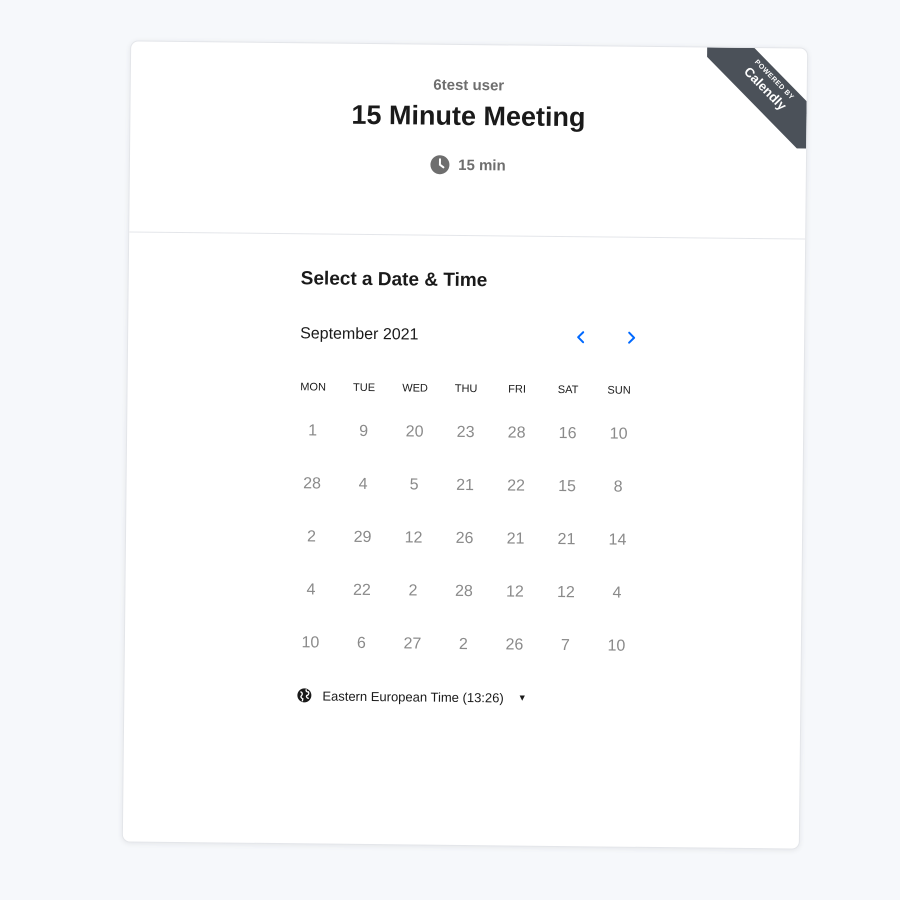 This screenshot has height=900, width=900. Describe the element at coordinates (412, 643) in the screenshot. I see `calendar-day: 27` at that location.